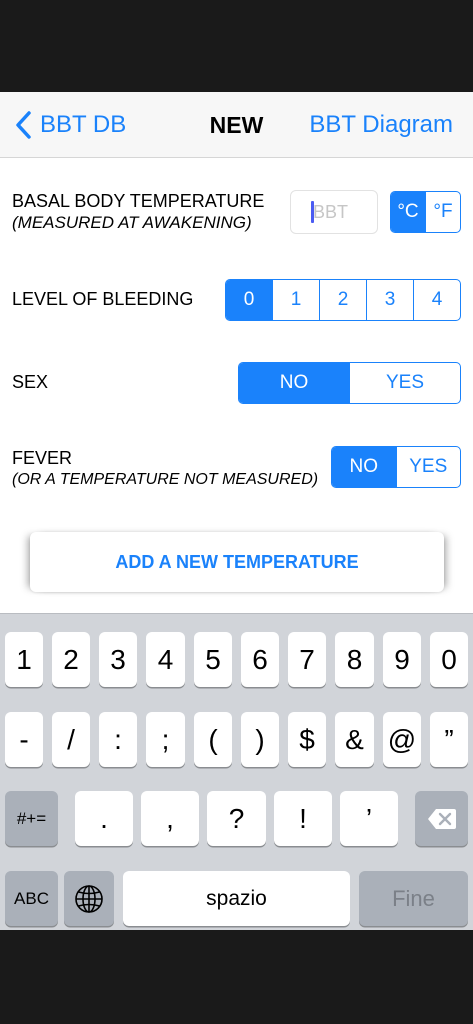 The width and height of the screenshot is (473, 1024). What do you see at coordinates (31, 818) in the screenshot?
I see `key-more-symbols: #+=` at bounding box center [31, 818].